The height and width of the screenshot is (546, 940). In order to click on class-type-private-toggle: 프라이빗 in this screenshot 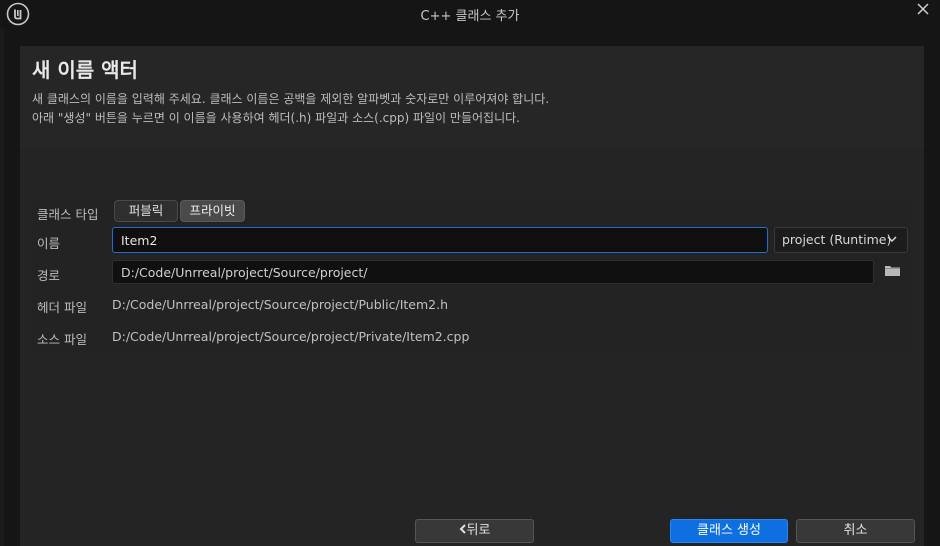, I will do `click(212, 211)`.